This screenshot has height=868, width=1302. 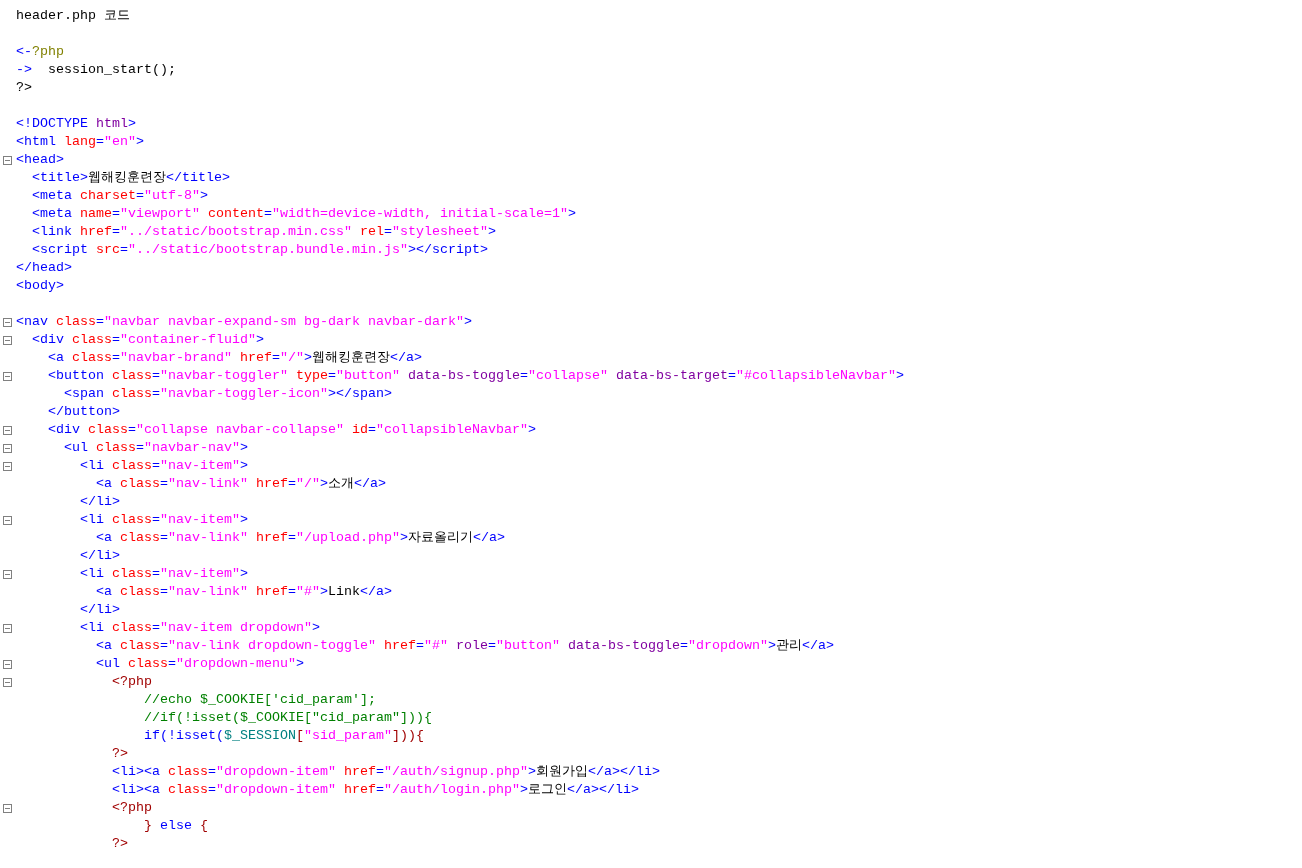 What do you see at coordinates (83, 412) in the screenshot?
I see `code-line: </button>` at bounding box center [83, 412].